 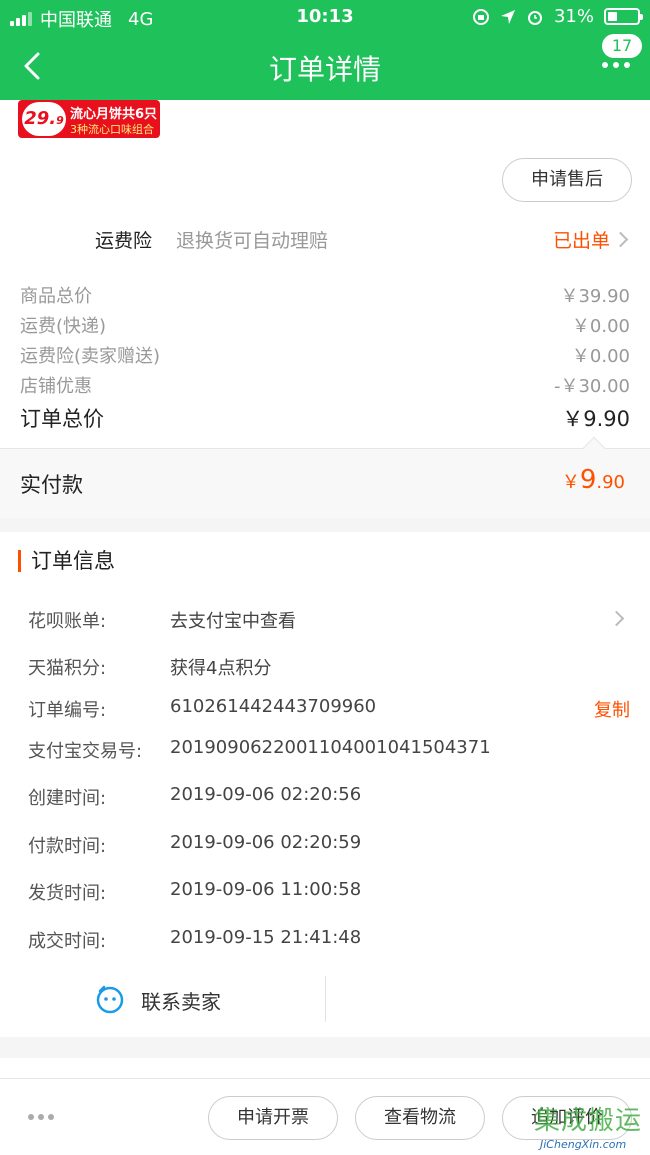 I want to click on product-promo-banner: 29.9 流心月饼共6只 3种流心口味组合, so click(x=89, y=119).